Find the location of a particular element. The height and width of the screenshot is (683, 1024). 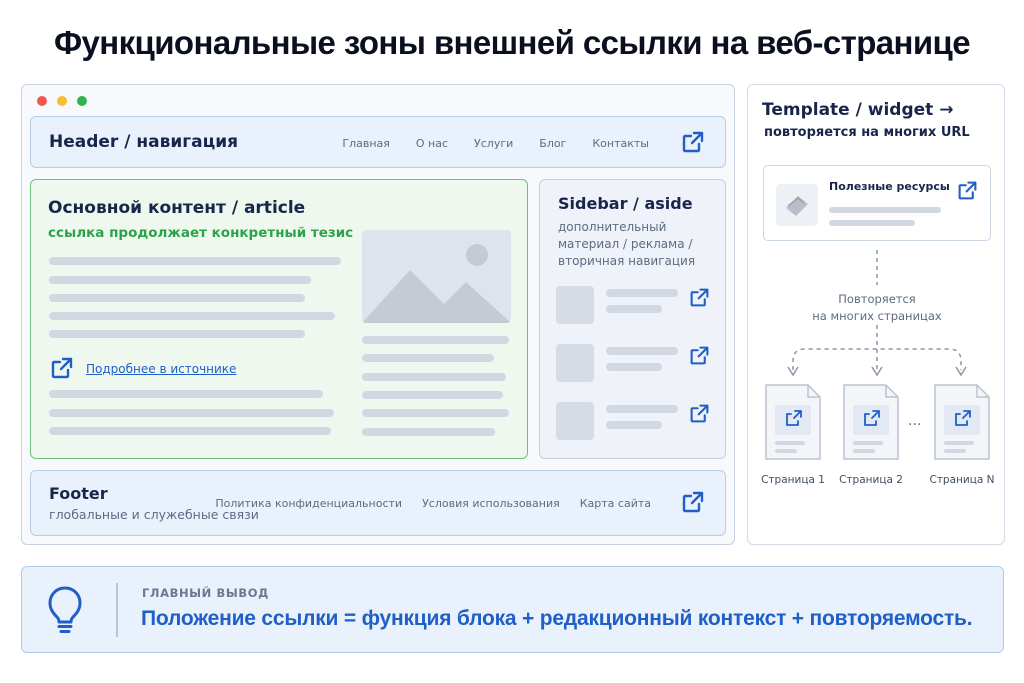

header-nav: Главная О нас Услуги Блог Контакты is located at coordinates (495, 143).